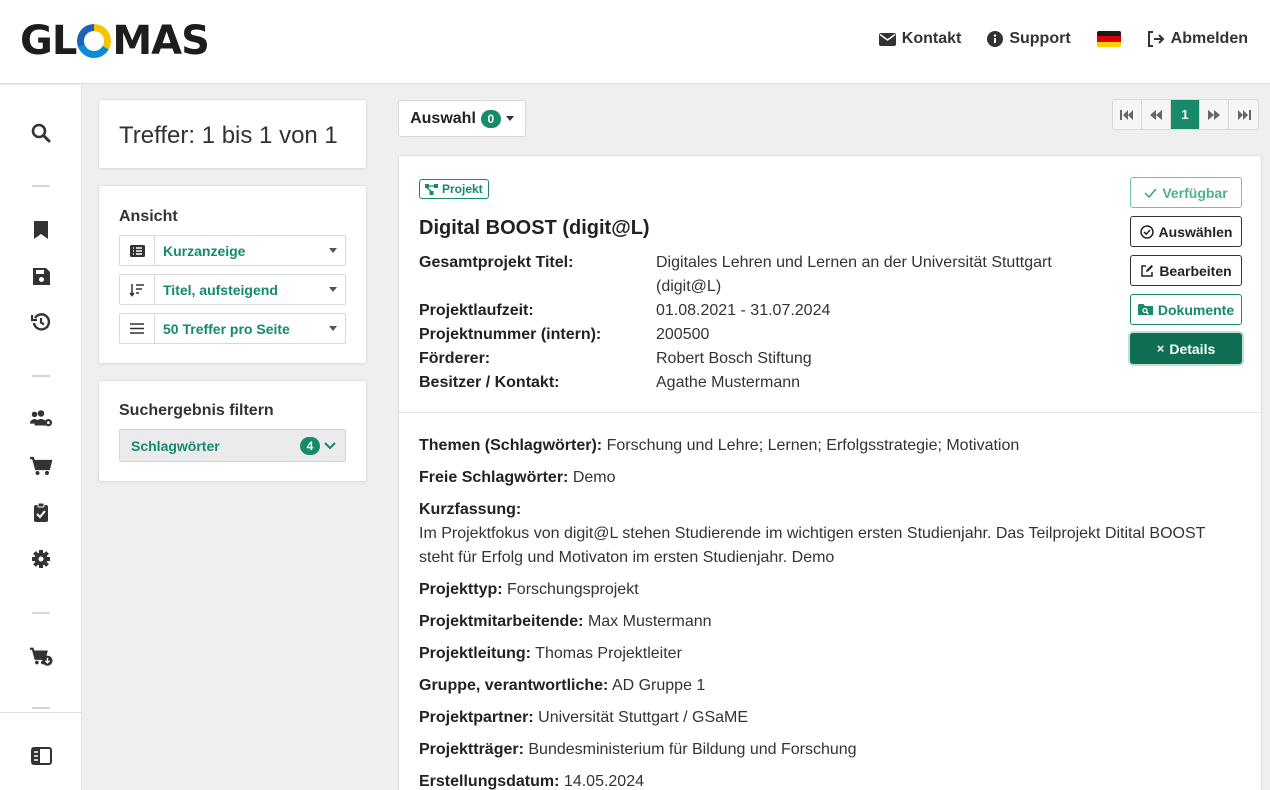  I want to click on field-created: Erstellungsdatum: 14.05.2024, so click(824, 780).